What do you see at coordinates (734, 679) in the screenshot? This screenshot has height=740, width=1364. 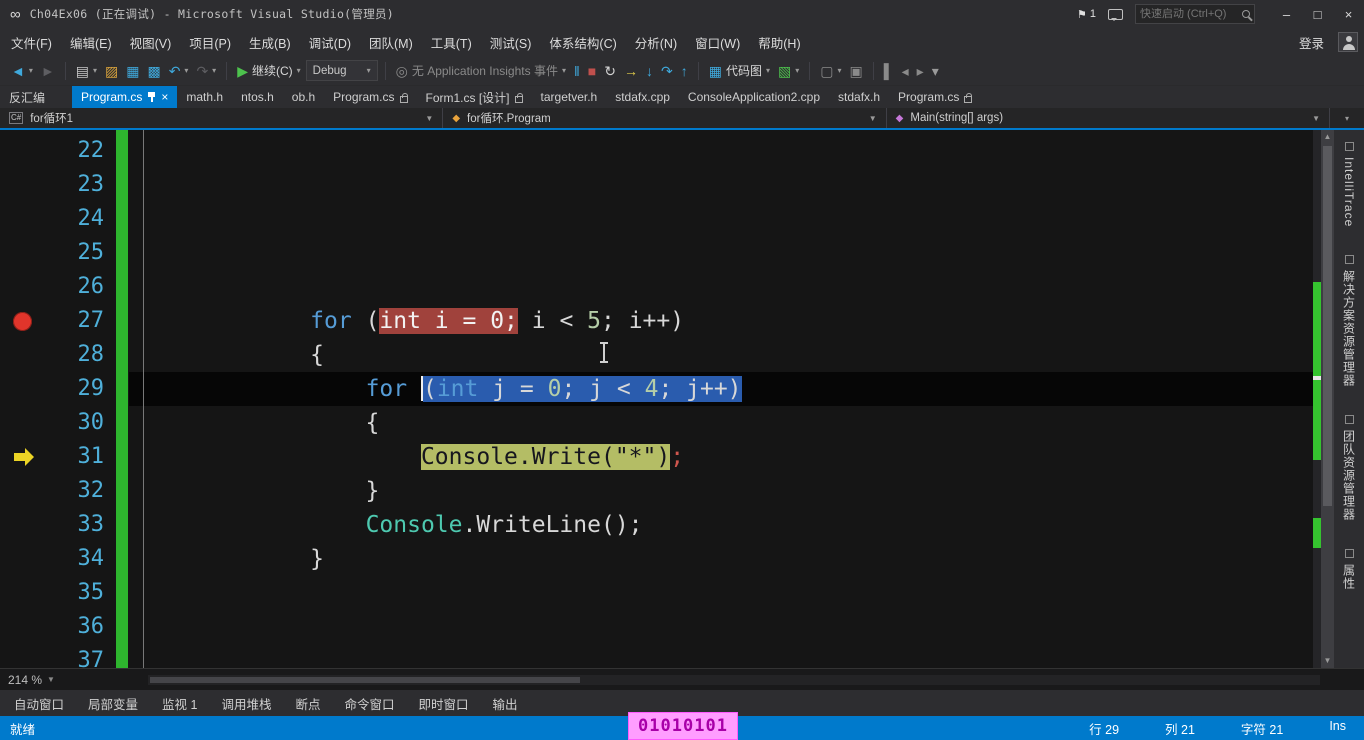 I see `horizontal-scrollbar` at bounding box center [734, 679].